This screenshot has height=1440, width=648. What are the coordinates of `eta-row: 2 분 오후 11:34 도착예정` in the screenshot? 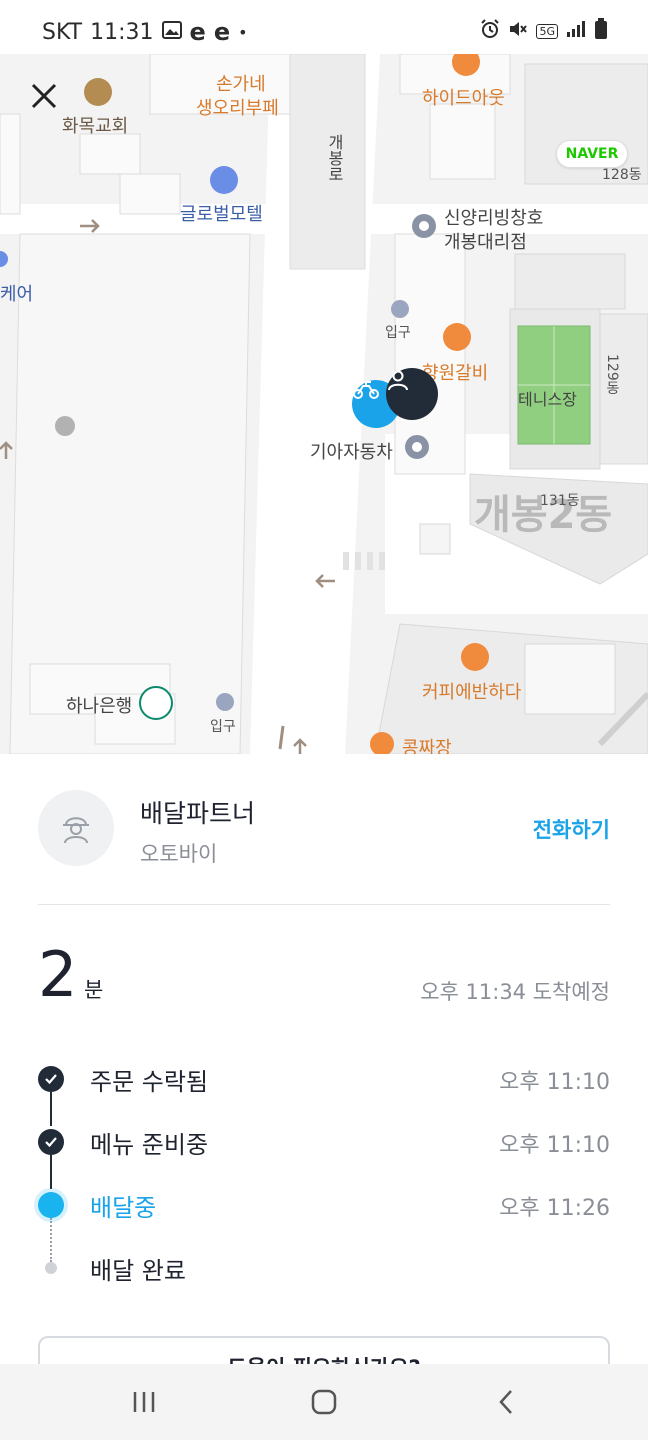 It's located at (324, 975).